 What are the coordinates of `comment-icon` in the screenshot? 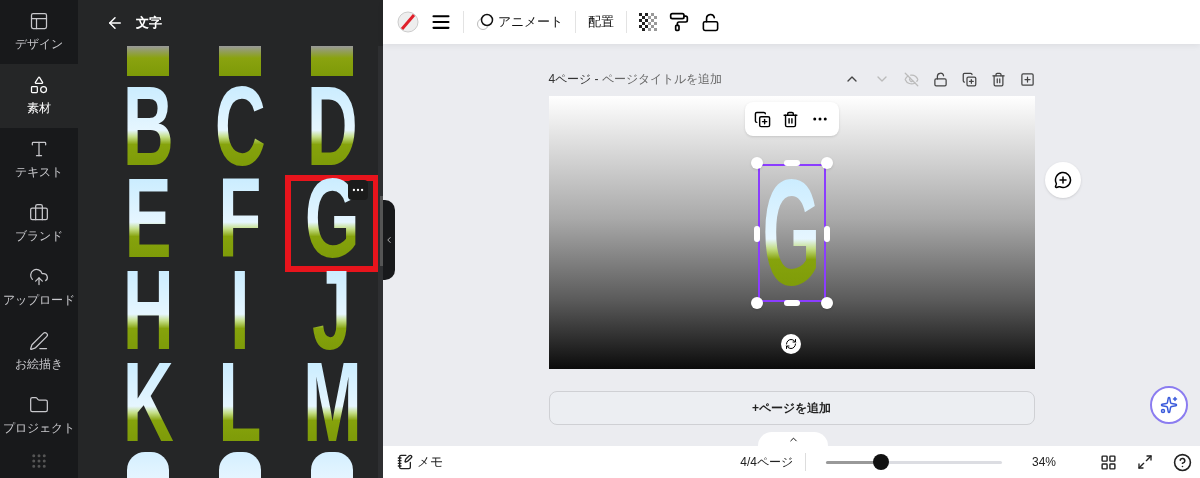 It's located at (1063, 180).